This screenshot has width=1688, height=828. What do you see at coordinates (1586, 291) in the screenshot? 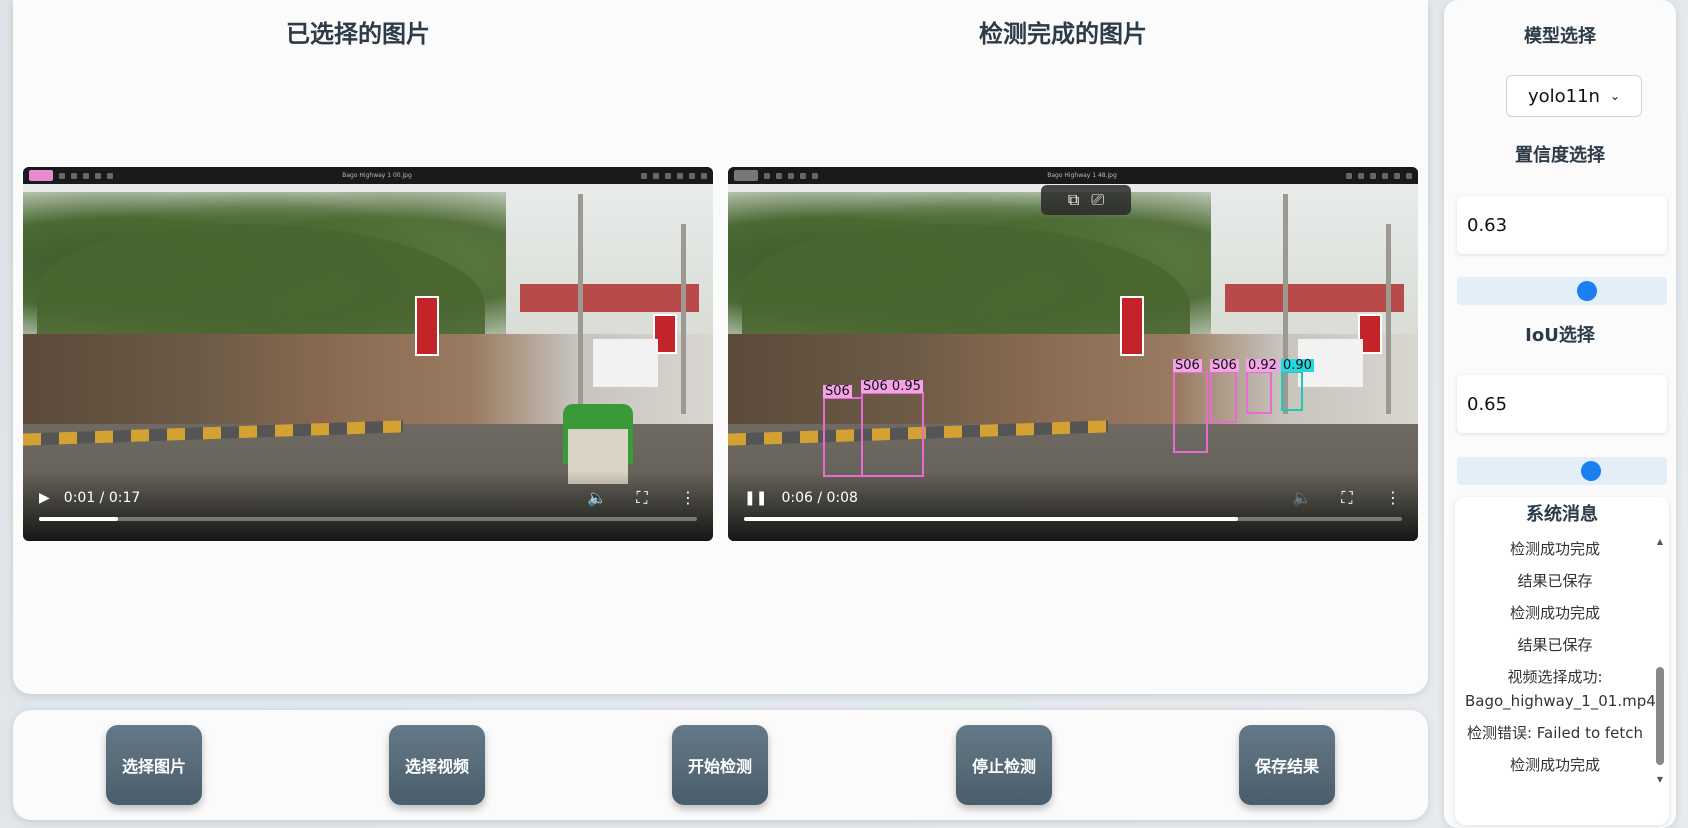
I see `confidence-slider-thumb` at bounding box center [1586, 291].